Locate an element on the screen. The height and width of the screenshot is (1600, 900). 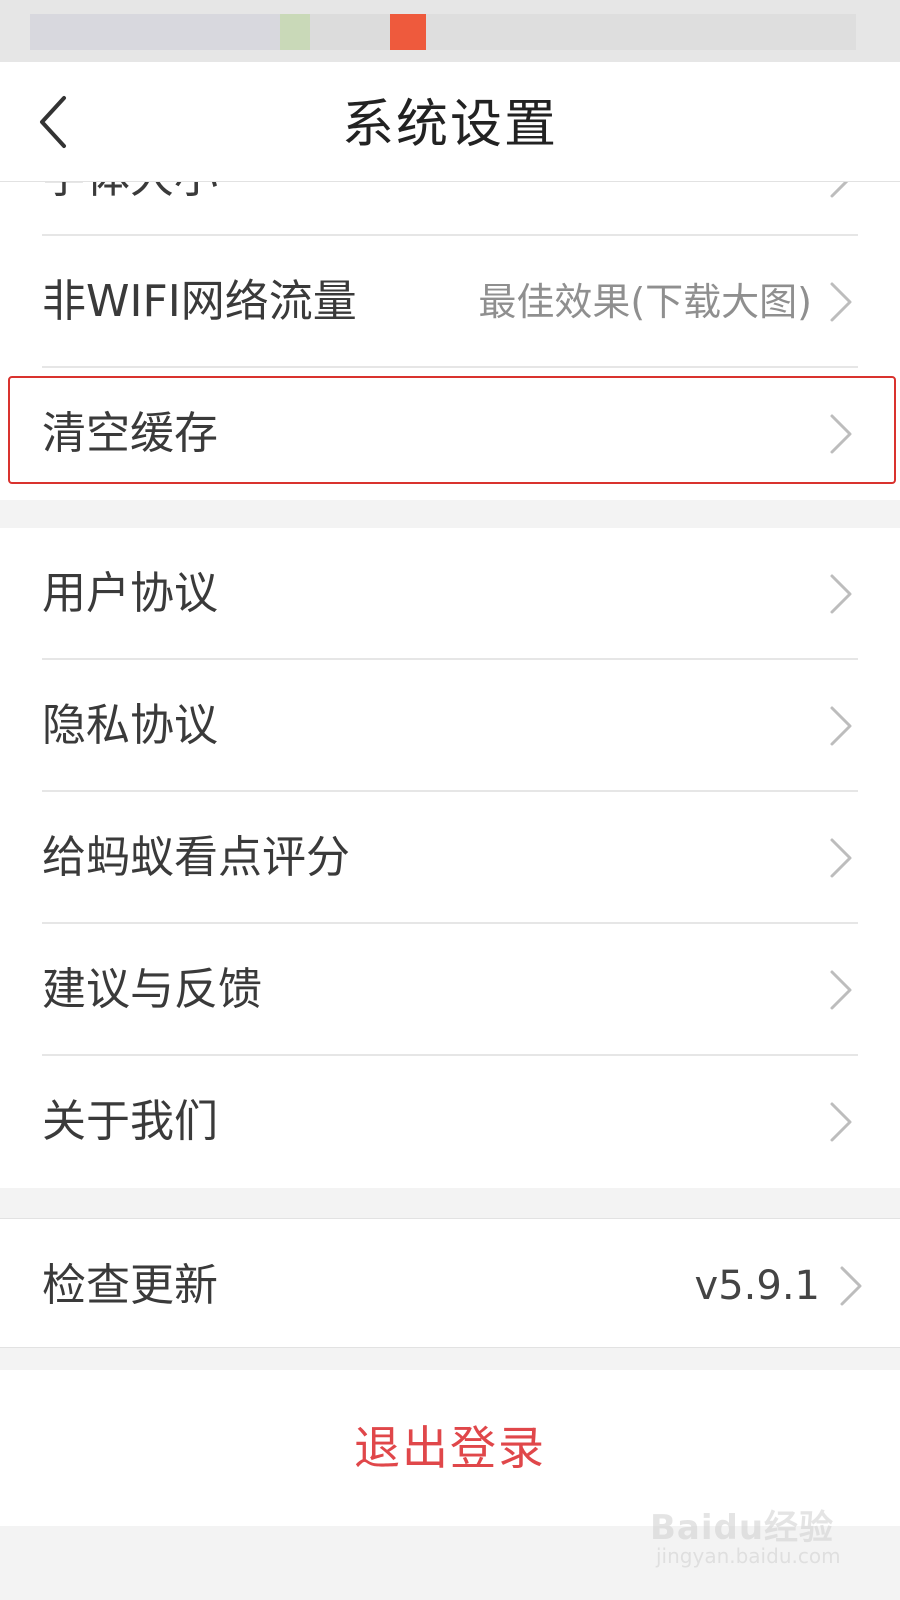
row-label: 隐私协议 is located at coordinates (130, 725).